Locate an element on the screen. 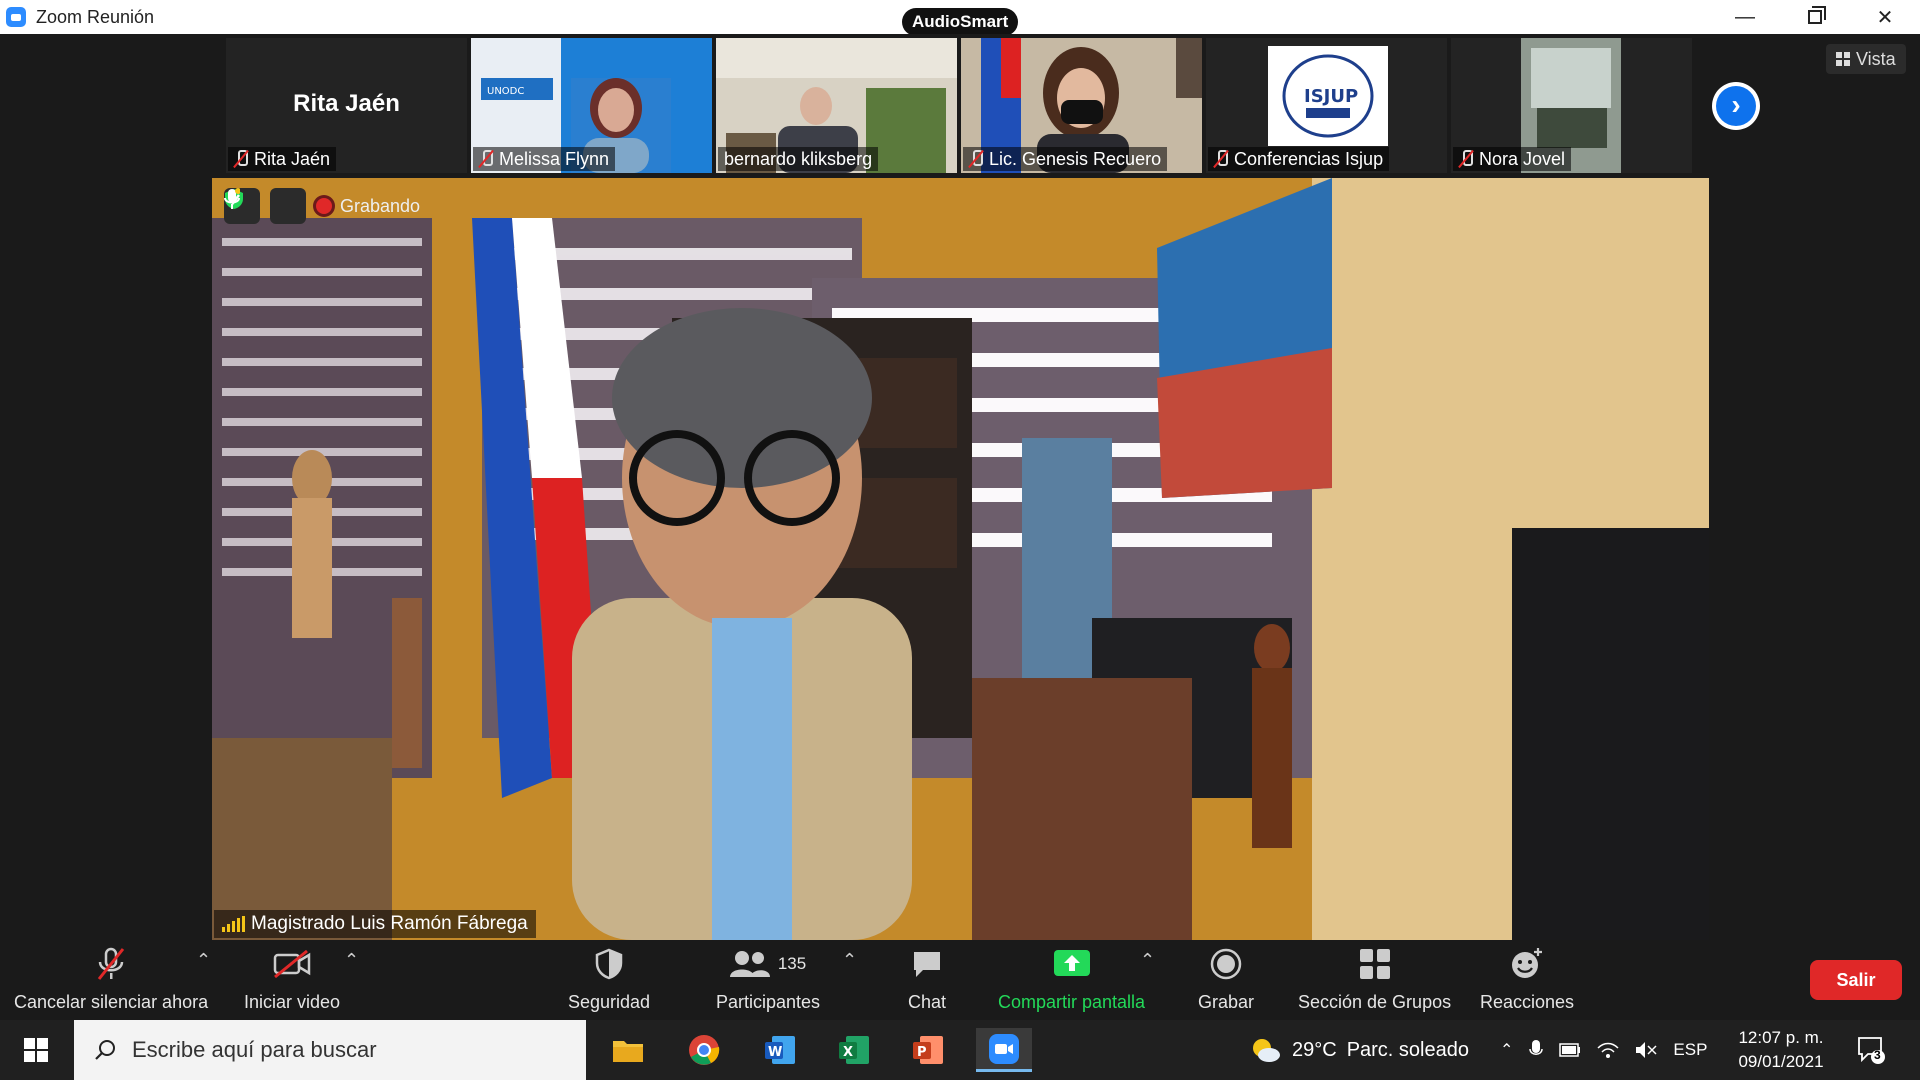  taskbar-powerpoint: P is located at coordinates (928, 1050).